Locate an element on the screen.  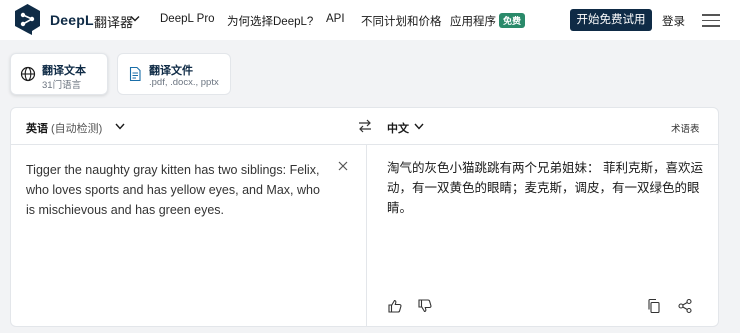
brand-translator-label: 翻译器 is located at coordinates (113, 21).